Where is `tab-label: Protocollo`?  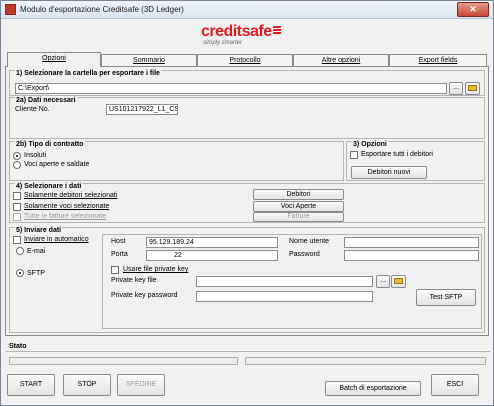 tab-label: Protocollo is located at coordinates (245, 60).